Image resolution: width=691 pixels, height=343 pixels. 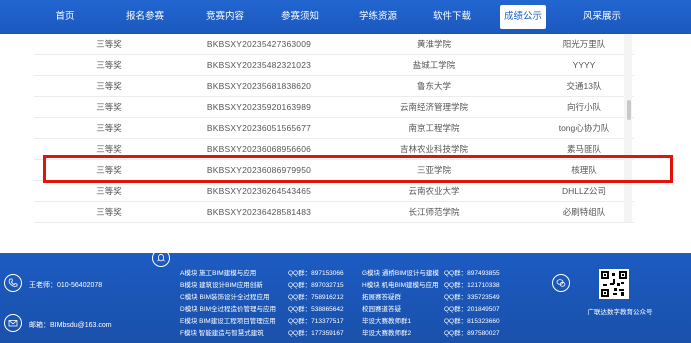 I want to click on qq-number: QQ群：897580027, so click(x=472, y=333).